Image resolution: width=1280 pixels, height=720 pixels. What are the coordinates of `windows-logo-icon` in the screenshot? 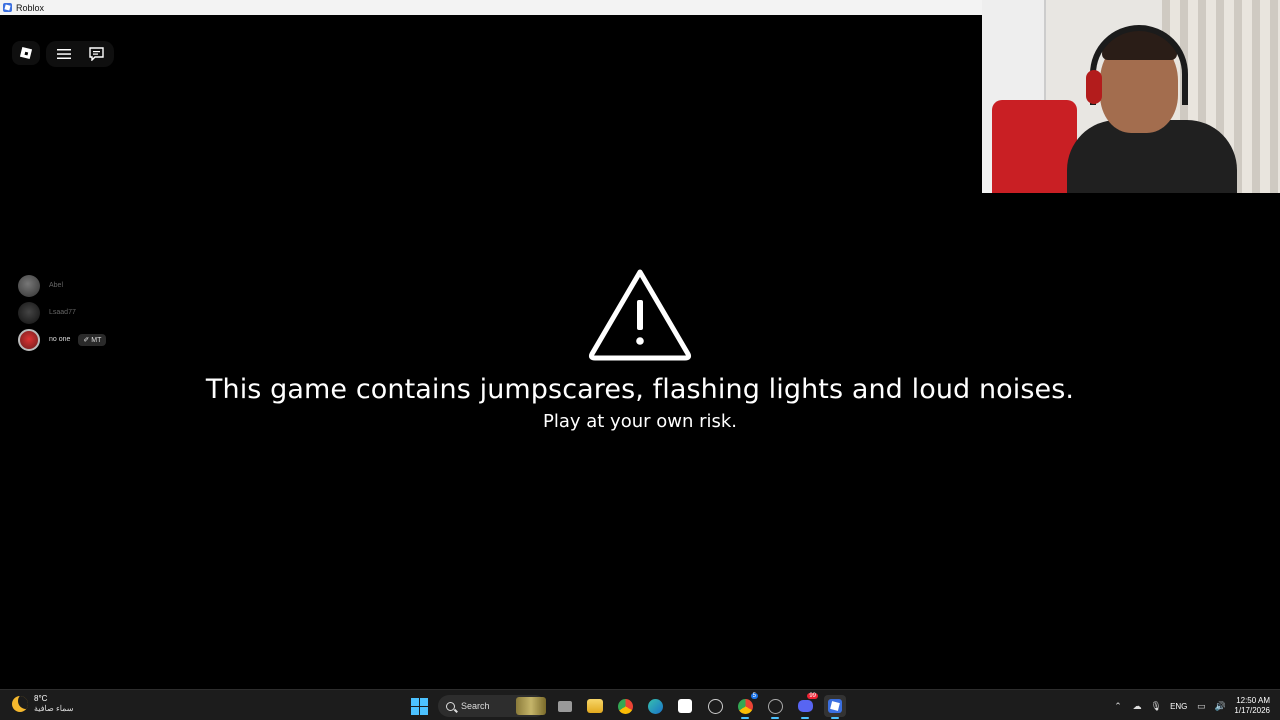 It's located at (419, 706).